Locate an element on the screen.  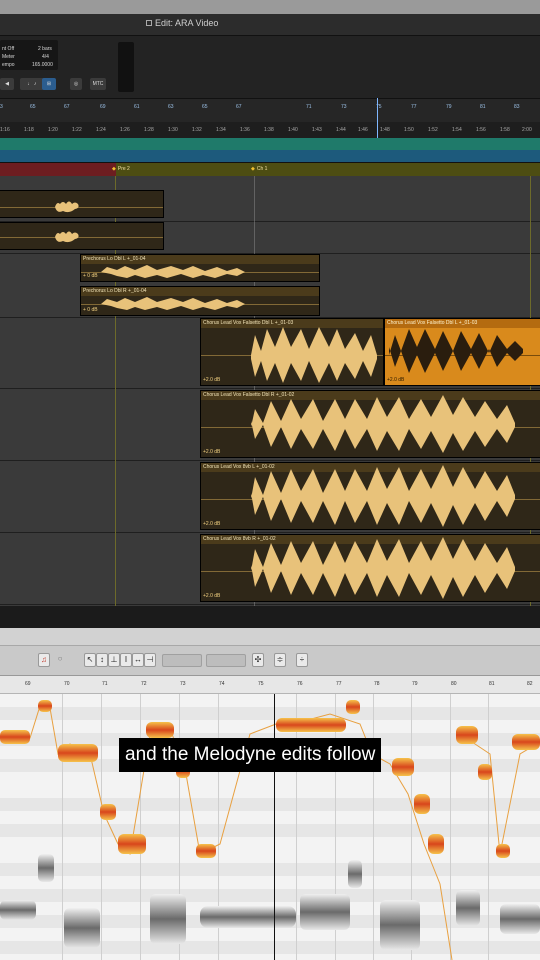
time-tick: 1:50 is located at coordinates (409, 130).